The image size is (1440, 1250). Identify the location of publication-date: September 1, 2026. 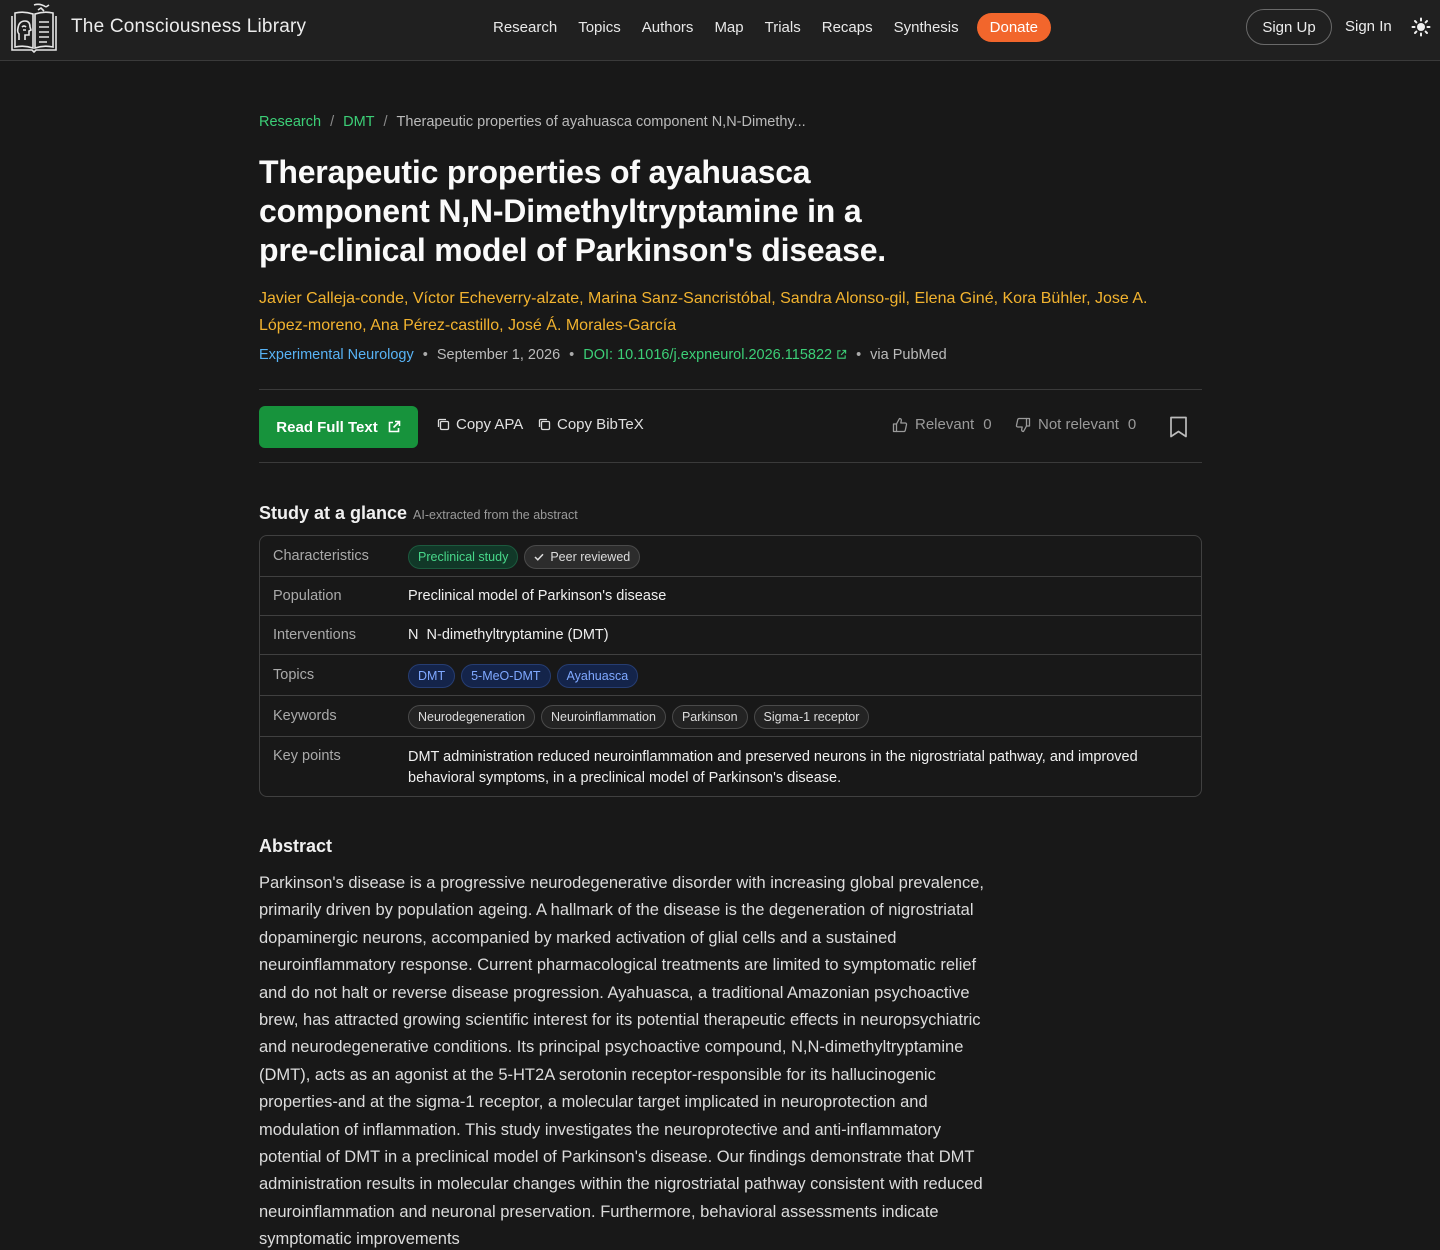
(498, 355).